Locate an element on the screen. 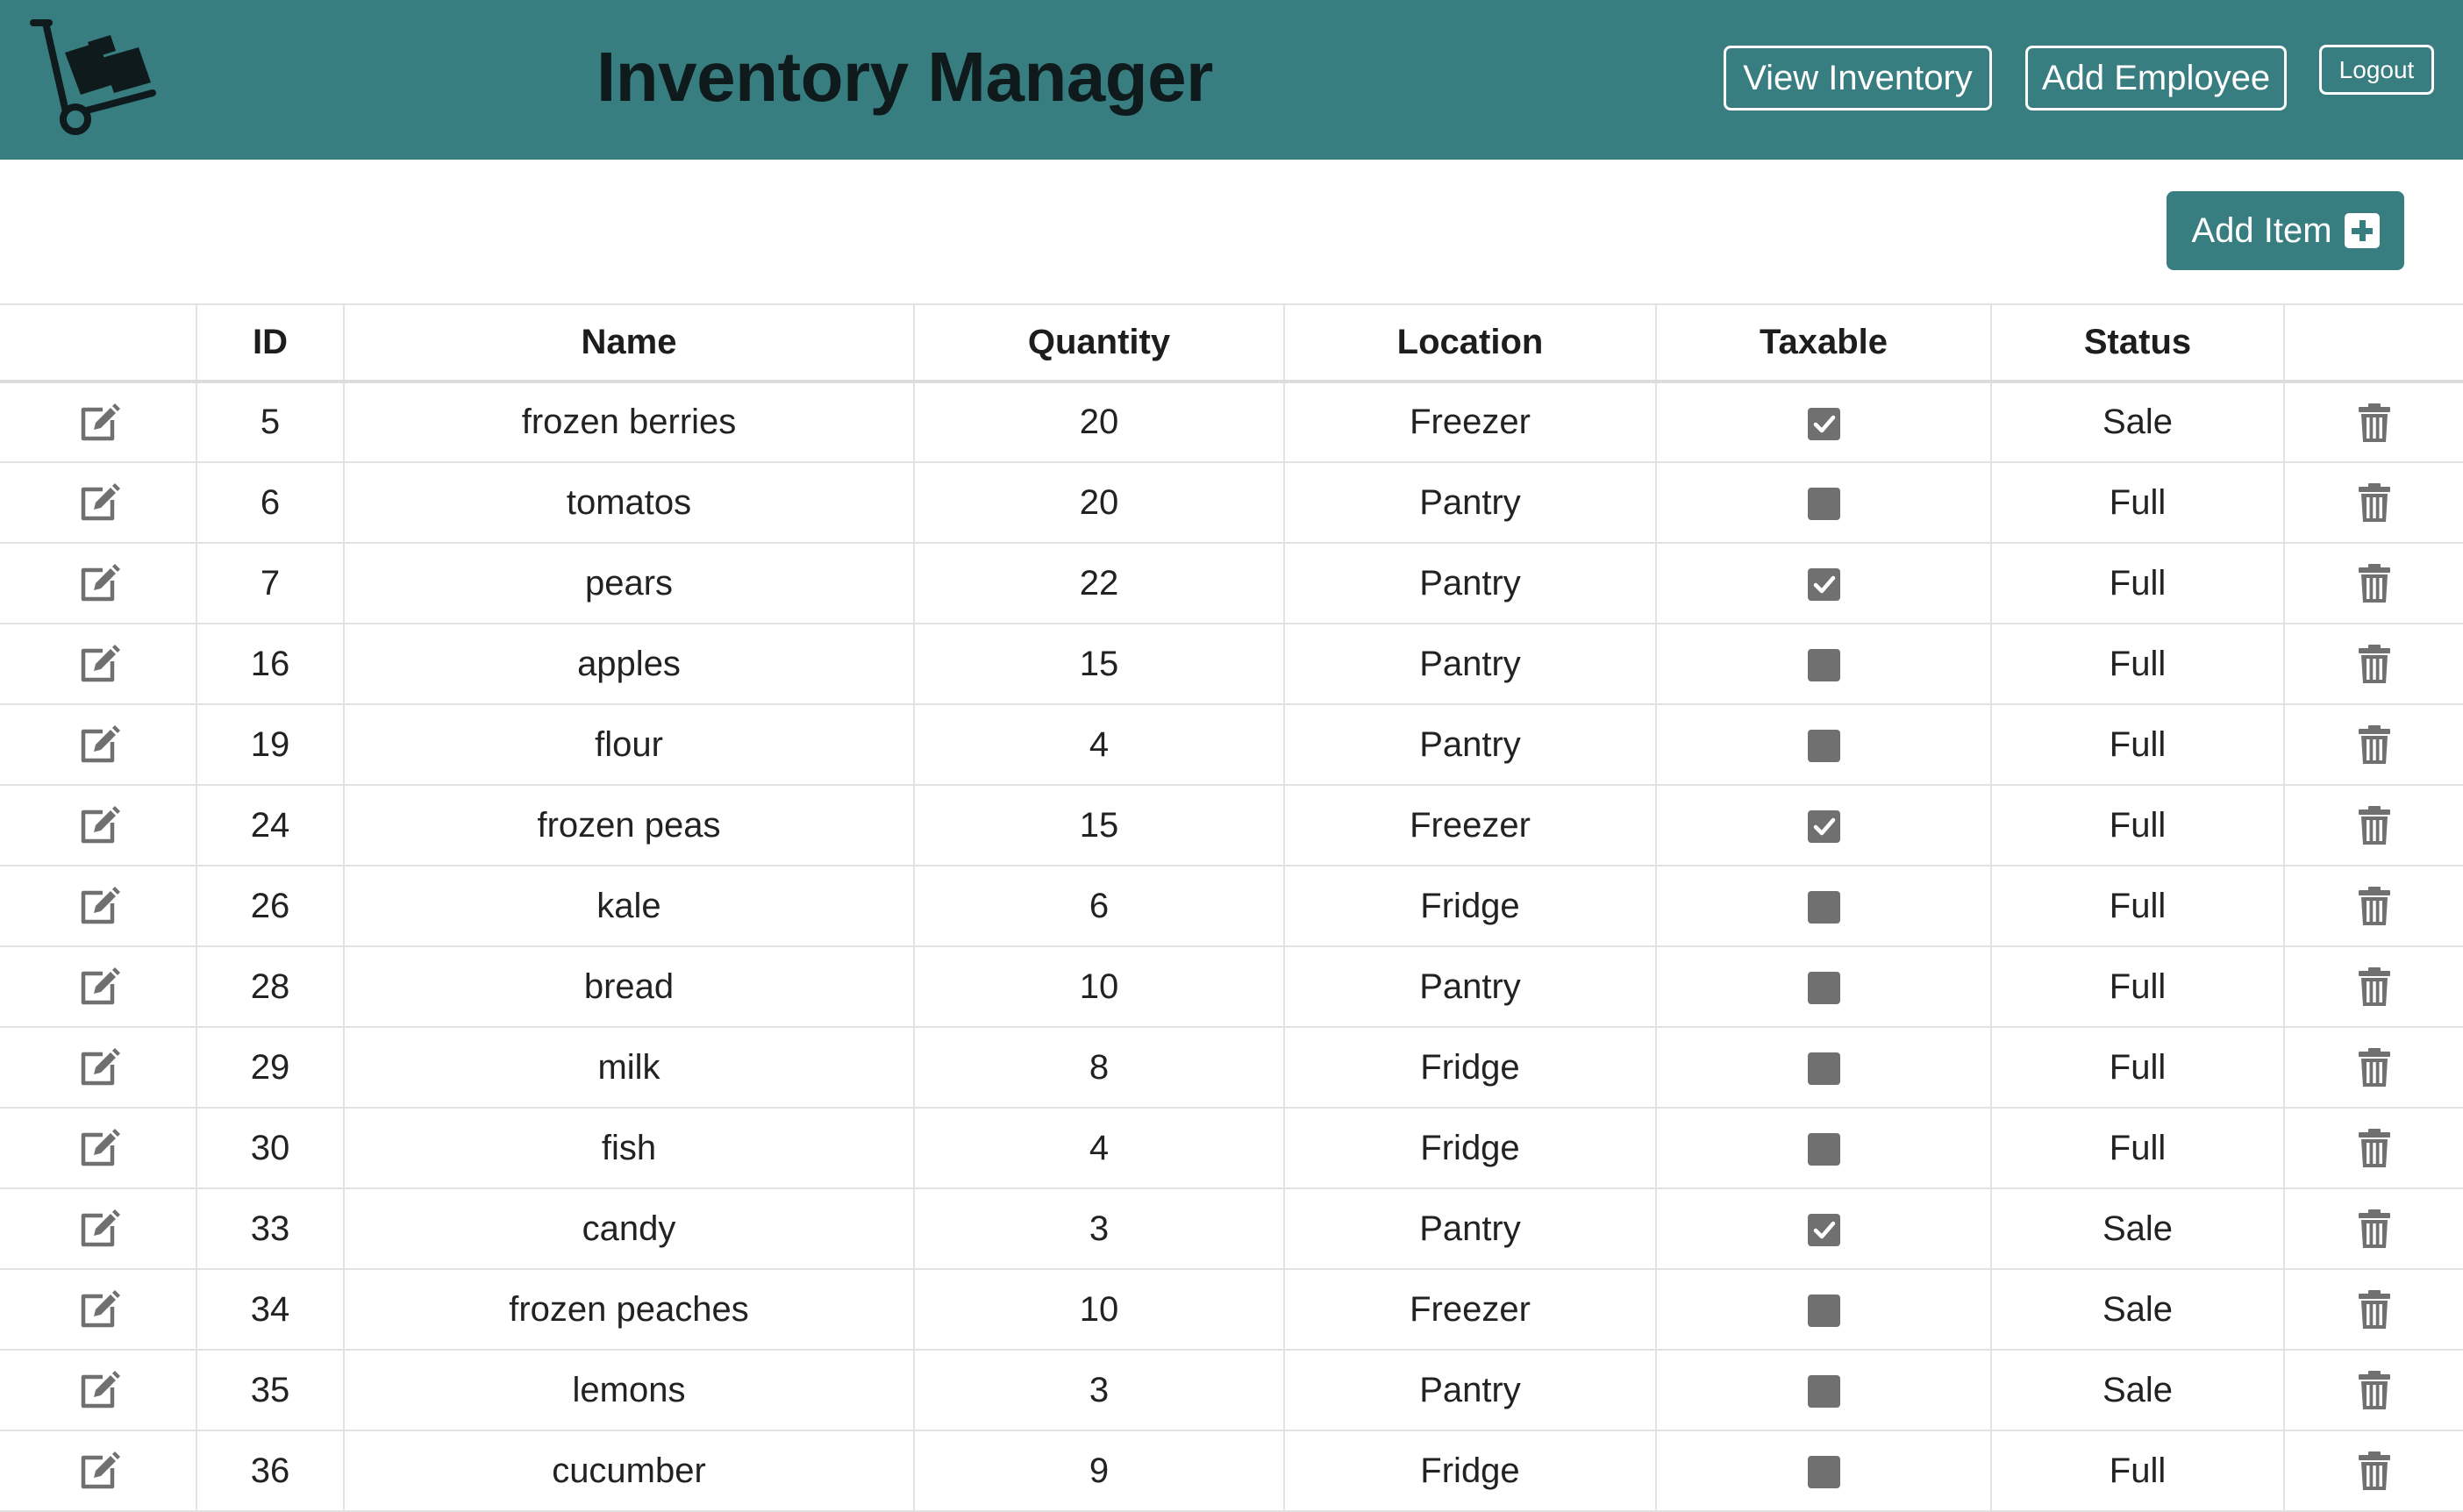 This screenshot has height=1512, width=2463. cell-id: 6 is located at coordinates (270, 503).